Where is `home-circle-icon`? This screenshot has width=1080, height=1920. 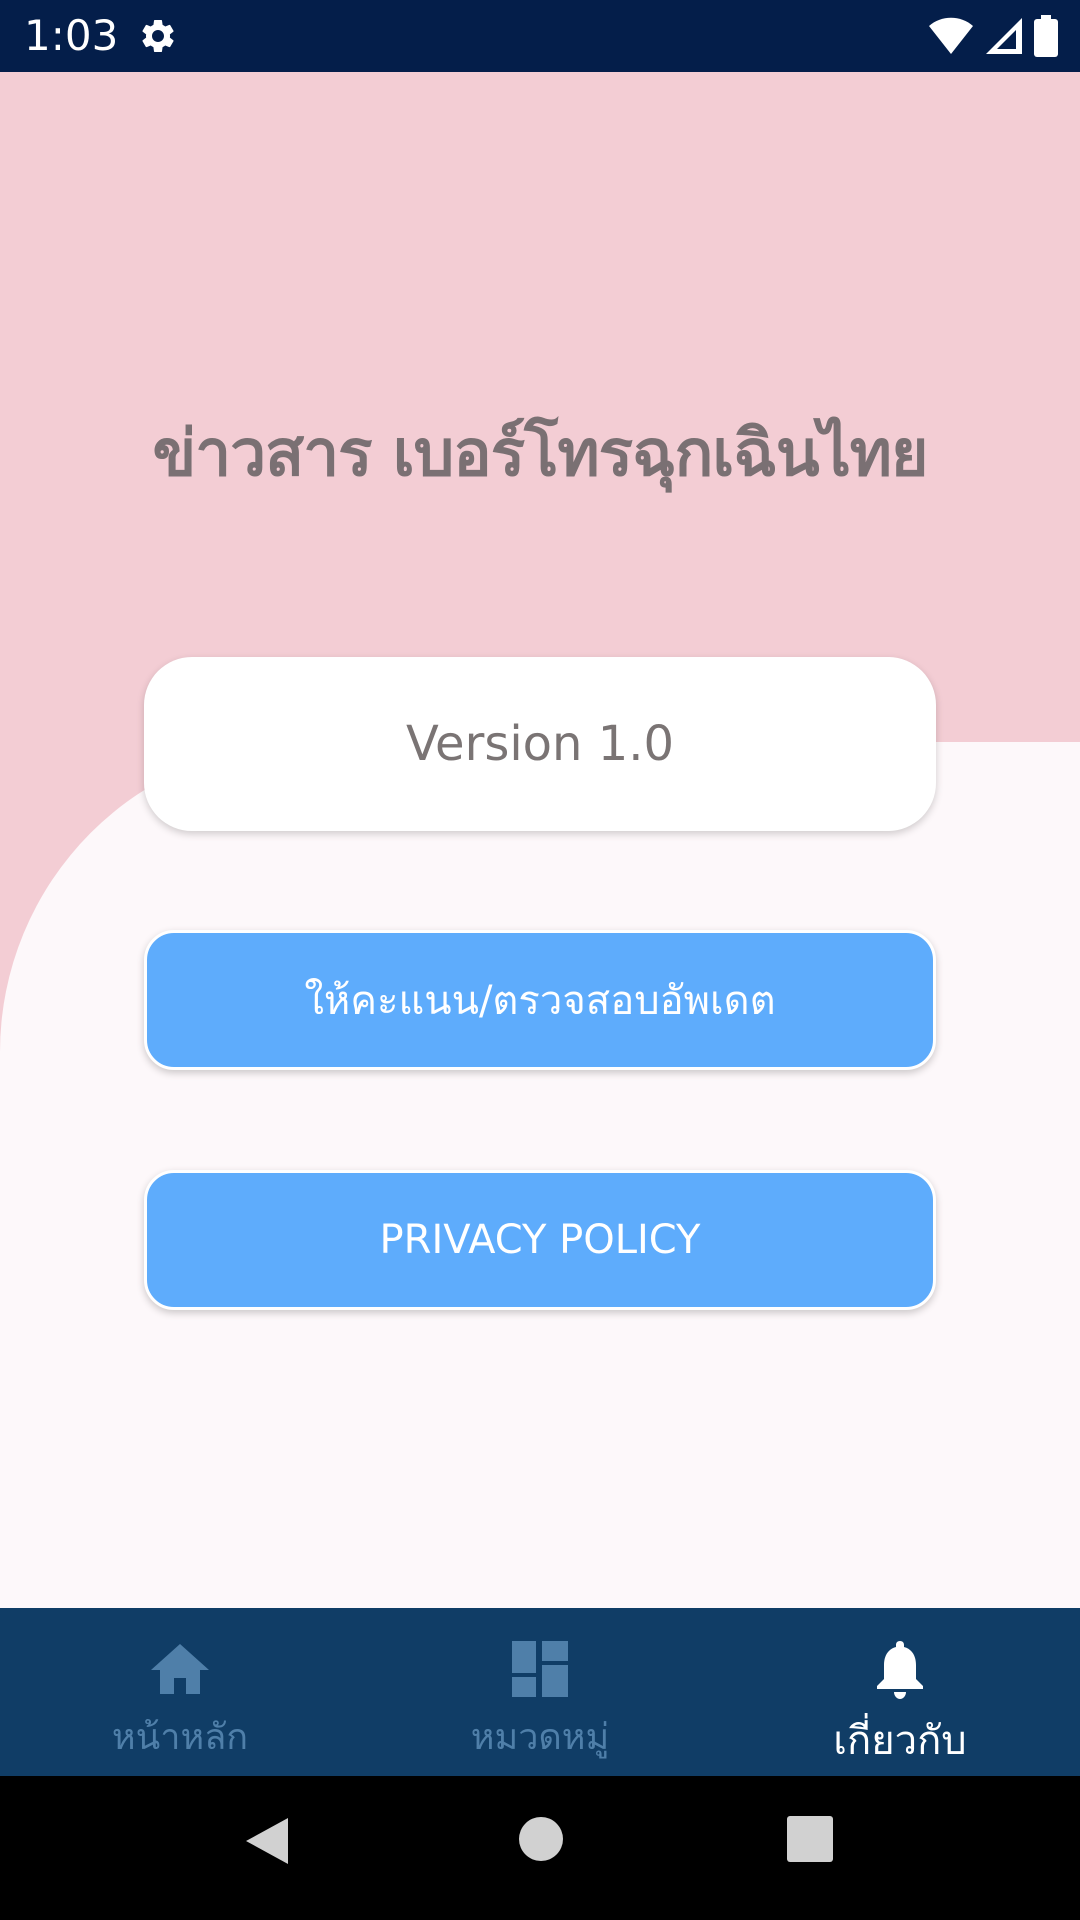 home-circle-icon is located at coordinates (541, 1839).